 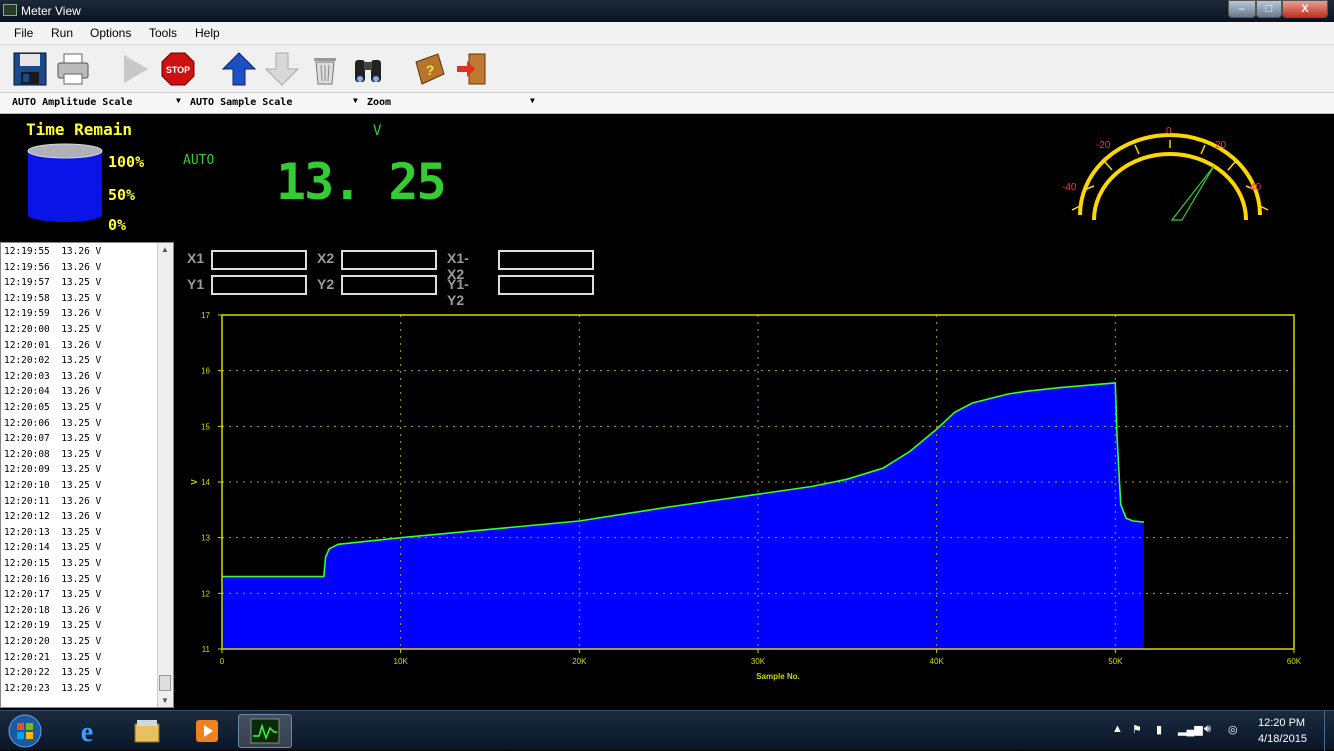 What do you see at coordinates (205, 538) in the screenshot?
I see `y-tick-label: 13` at bounding box center [205, 538].